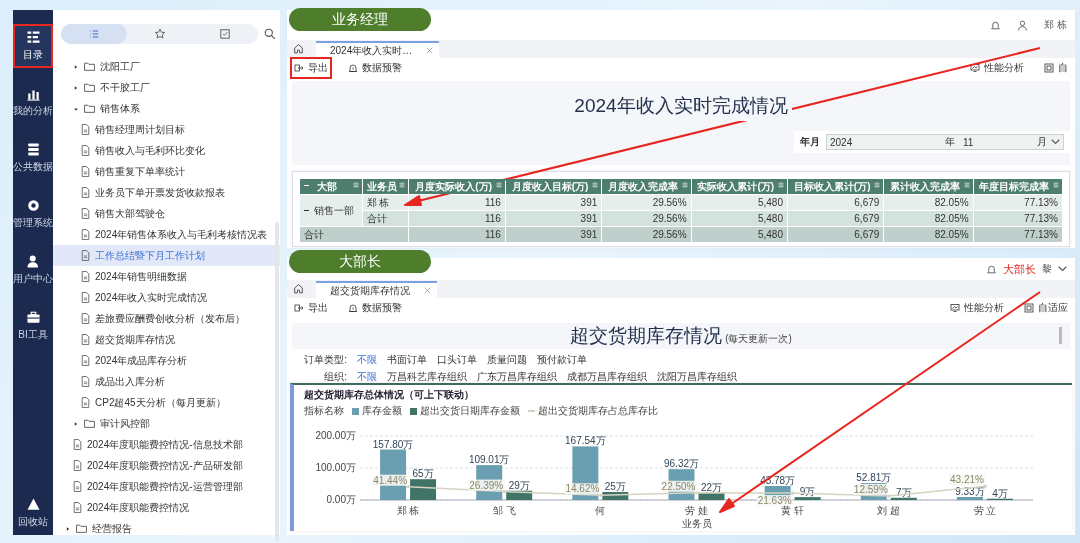 The image size is (1080, 543). What do you see at coordinates (1000, 493) in the screenshot?
I see `data-label: 4万` at bounding box center [1000, 493].